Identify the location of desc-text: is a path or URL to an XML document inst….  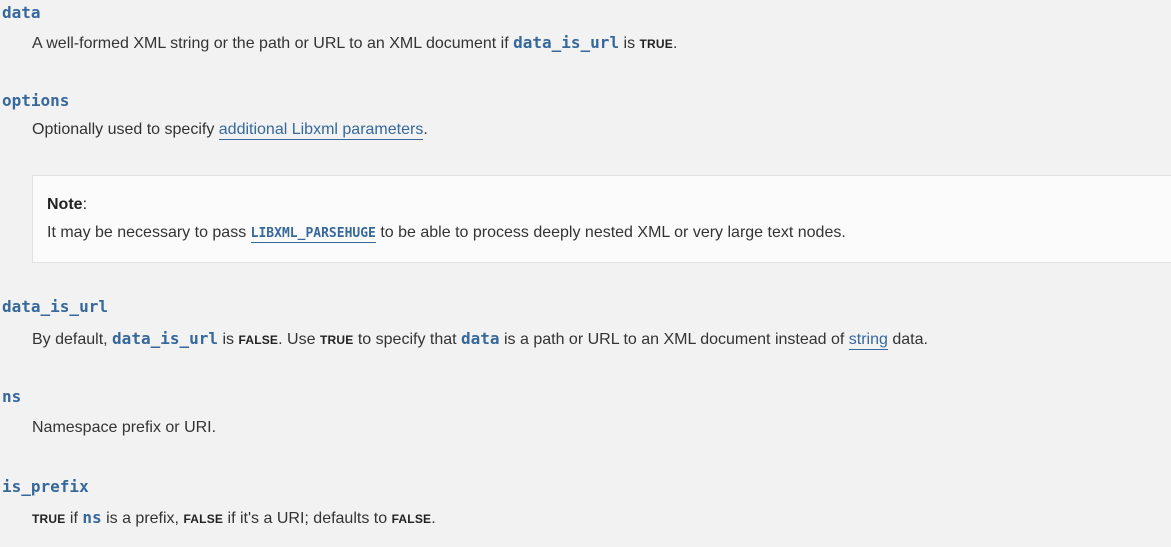
(674, 339).